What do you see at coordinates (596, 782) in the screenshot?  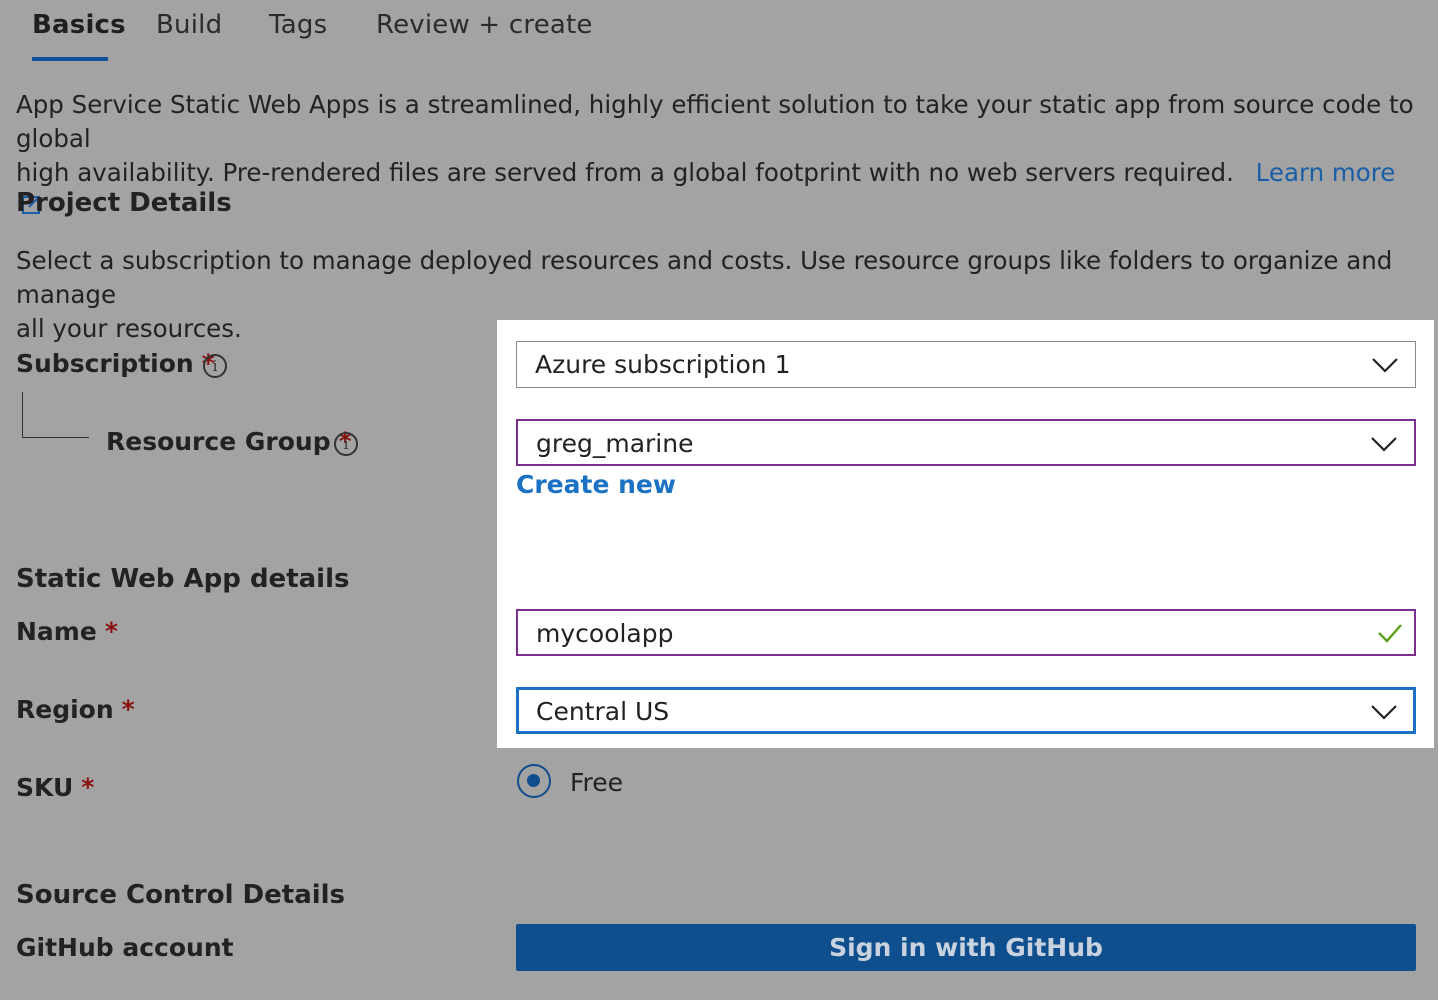 I see `sku-free-label: Free` at bounding box center [596, 782].